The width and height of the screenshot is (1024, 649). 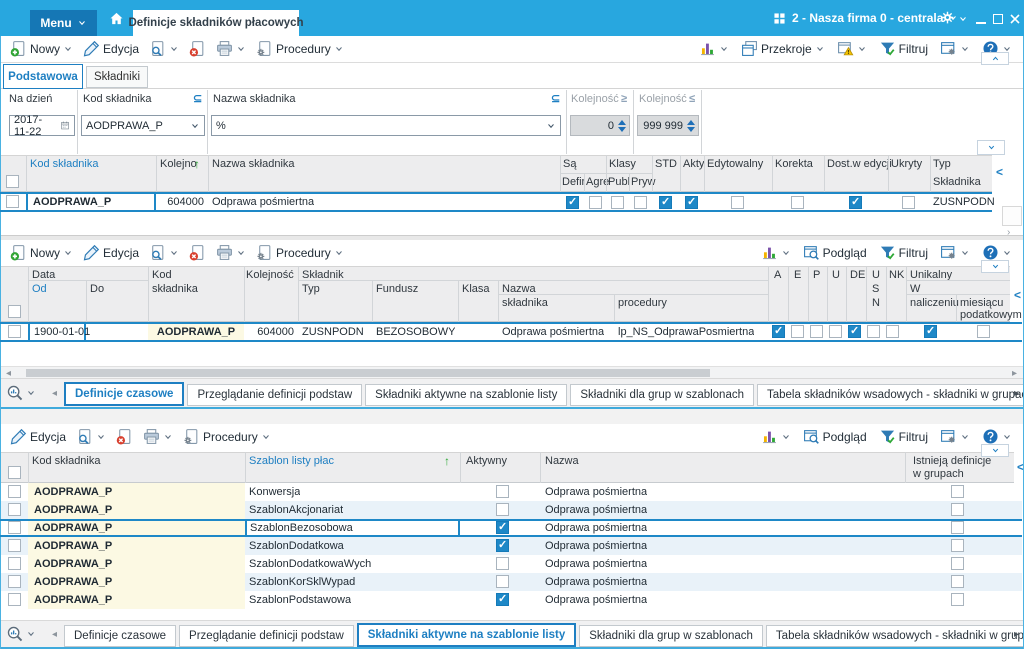 I want to click on operator-gte-icon: ≥, so click(x=624, y=99).